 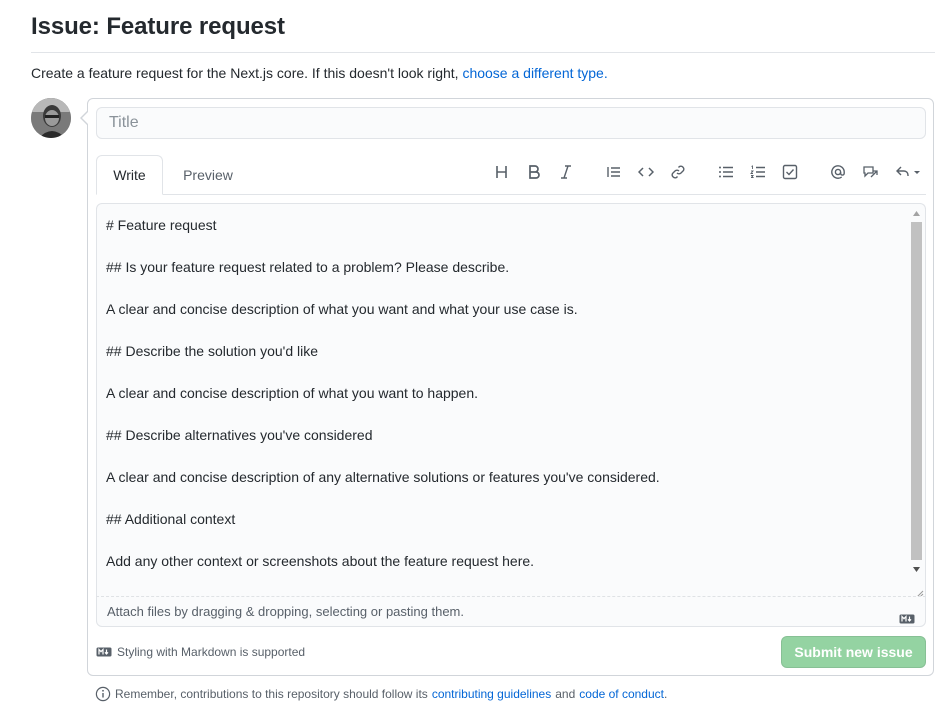 I want to click on heading-icon, so click(x=502, y=172).